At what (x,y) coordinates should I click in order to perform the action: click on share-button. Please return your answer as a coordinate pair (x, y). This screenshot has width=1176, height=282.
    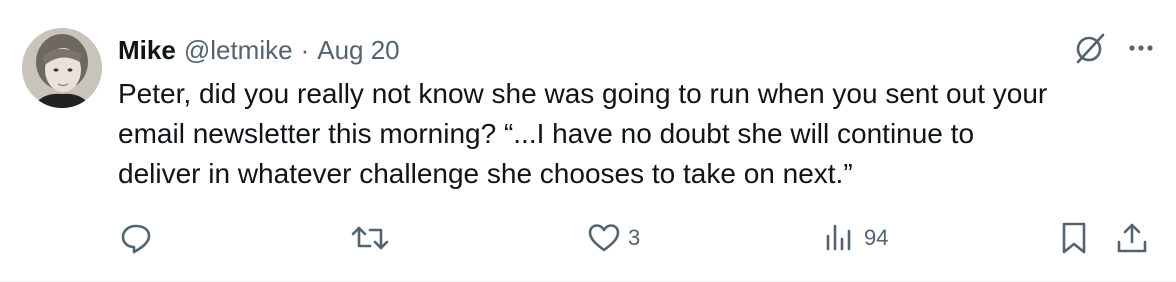
    Looking at the image, I should click on (1132, 238).